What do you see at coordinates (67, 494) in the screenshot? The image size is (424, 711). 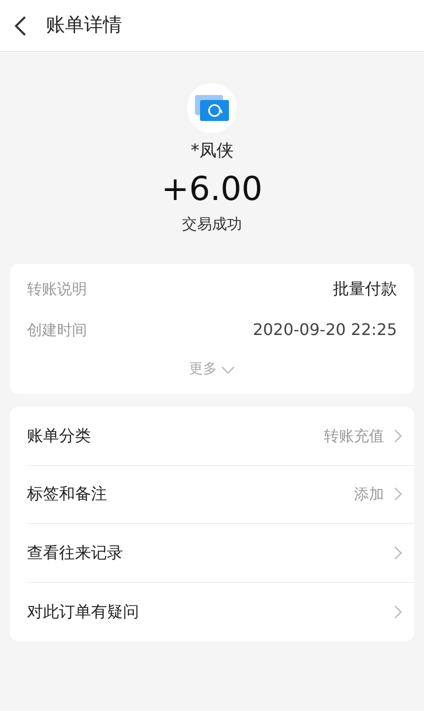 I see `action-label: 标签和备注` at bounding box center [67, 494].